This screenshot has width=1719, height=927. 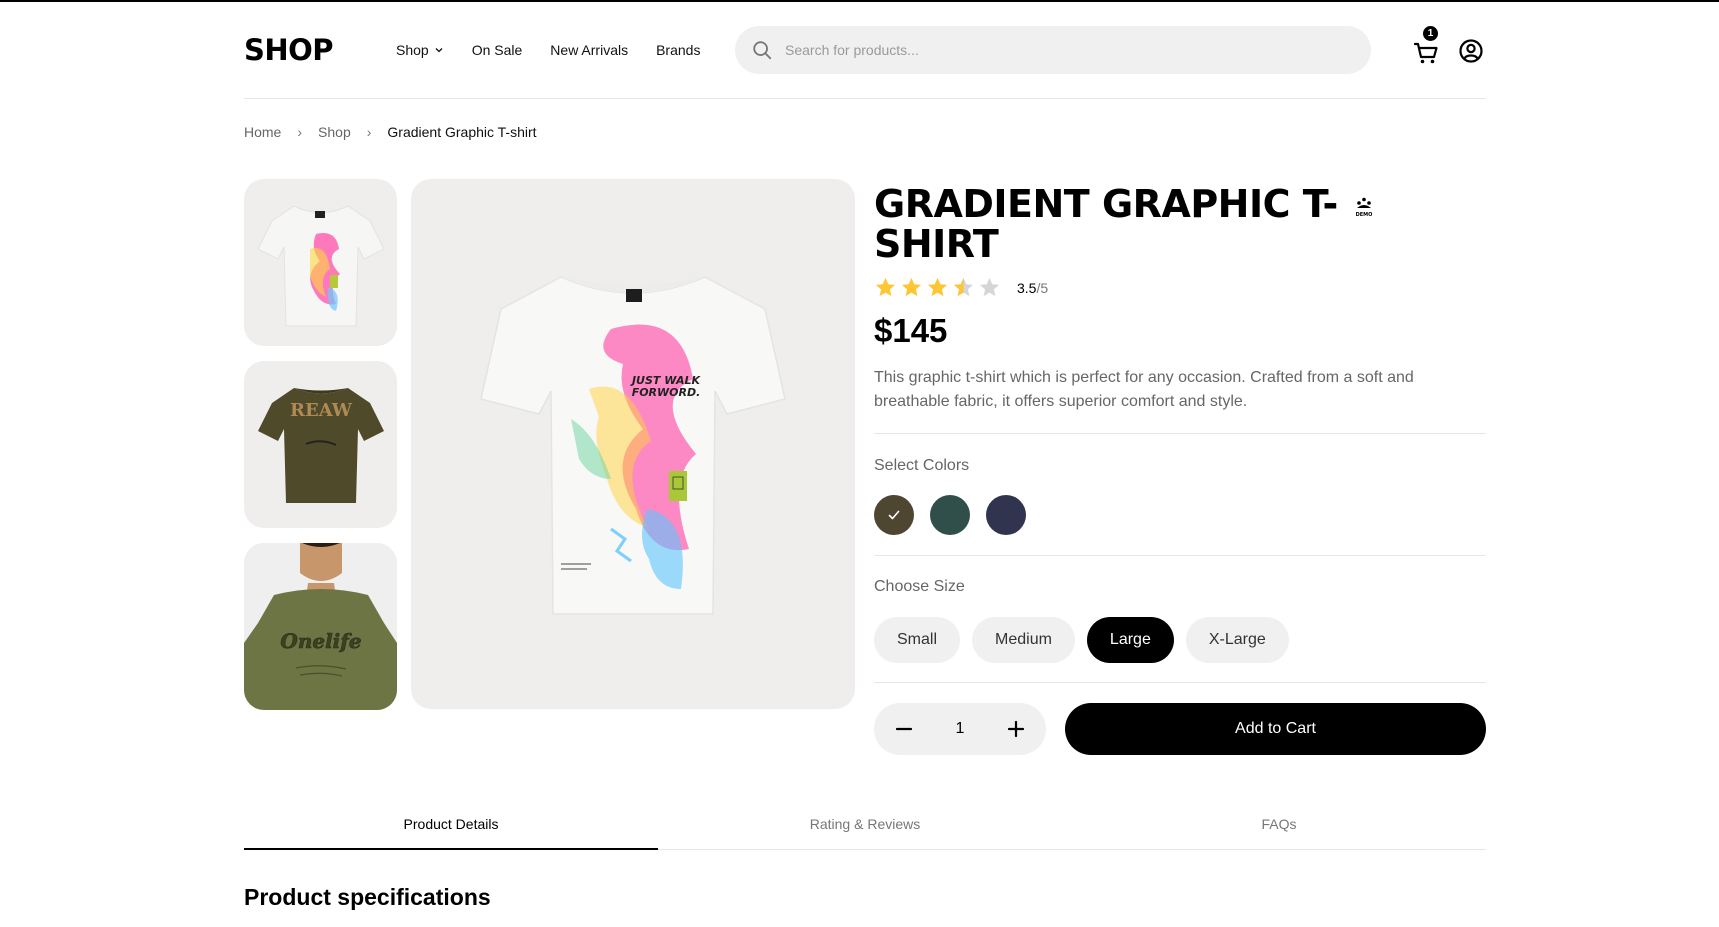 What do you see at coordinates (320, 50) in the screenshot?
I see `logo: SHOP` at bounding box center [320, 50].